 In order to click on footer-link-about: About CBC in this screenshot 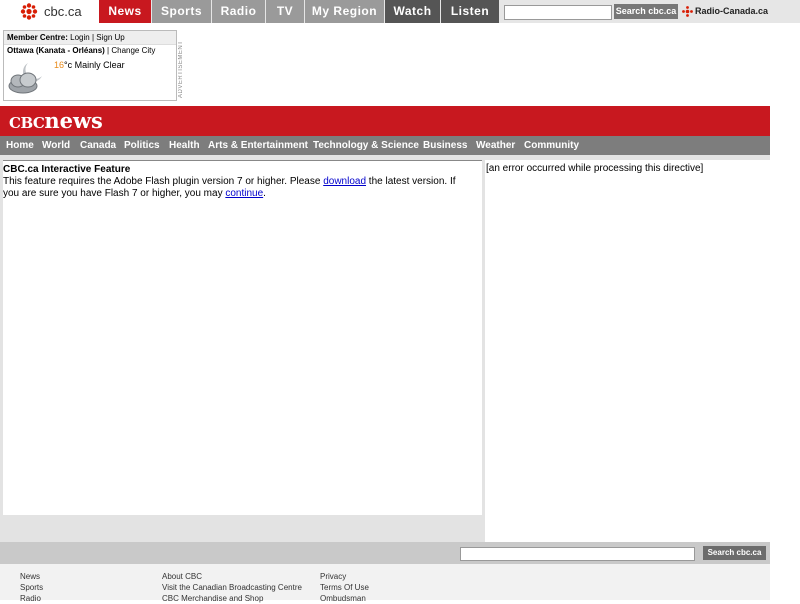, I will do `click(232, 576)`.